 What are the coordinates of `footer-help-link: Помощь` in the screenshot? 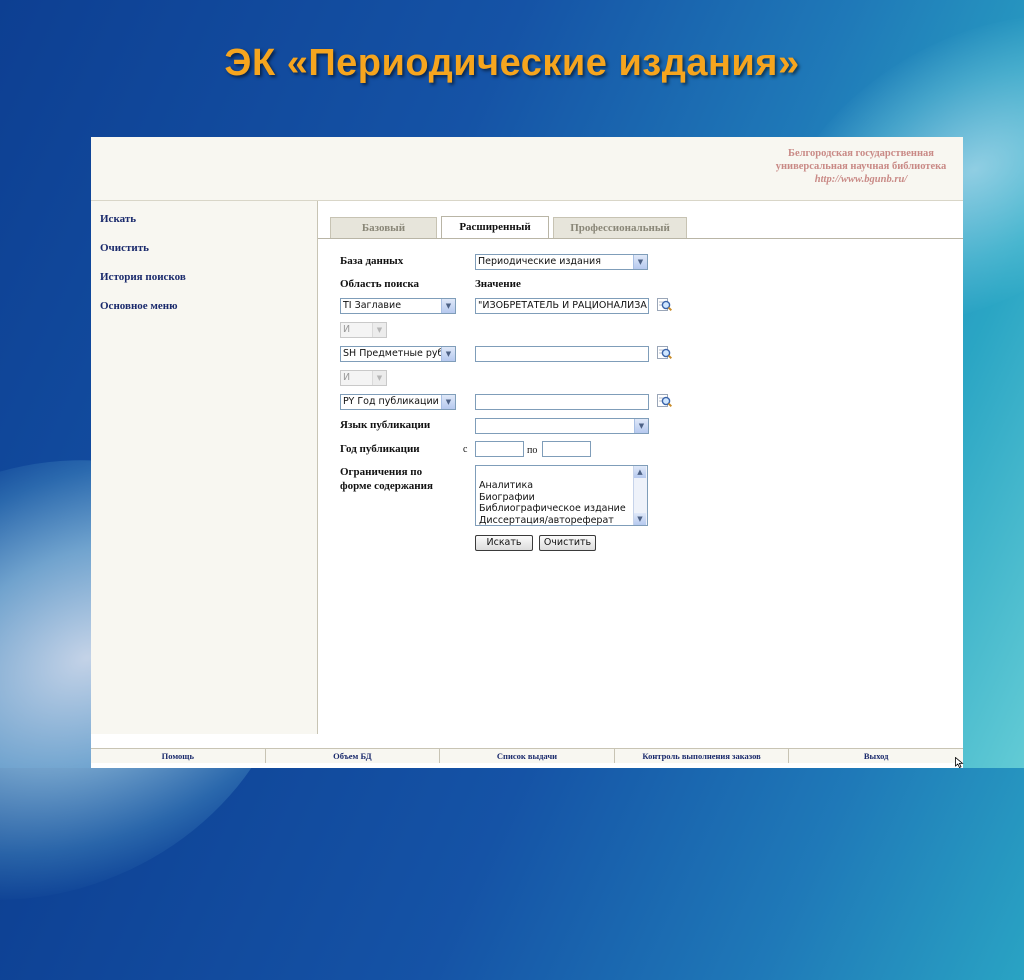 It's located at (178, 756).